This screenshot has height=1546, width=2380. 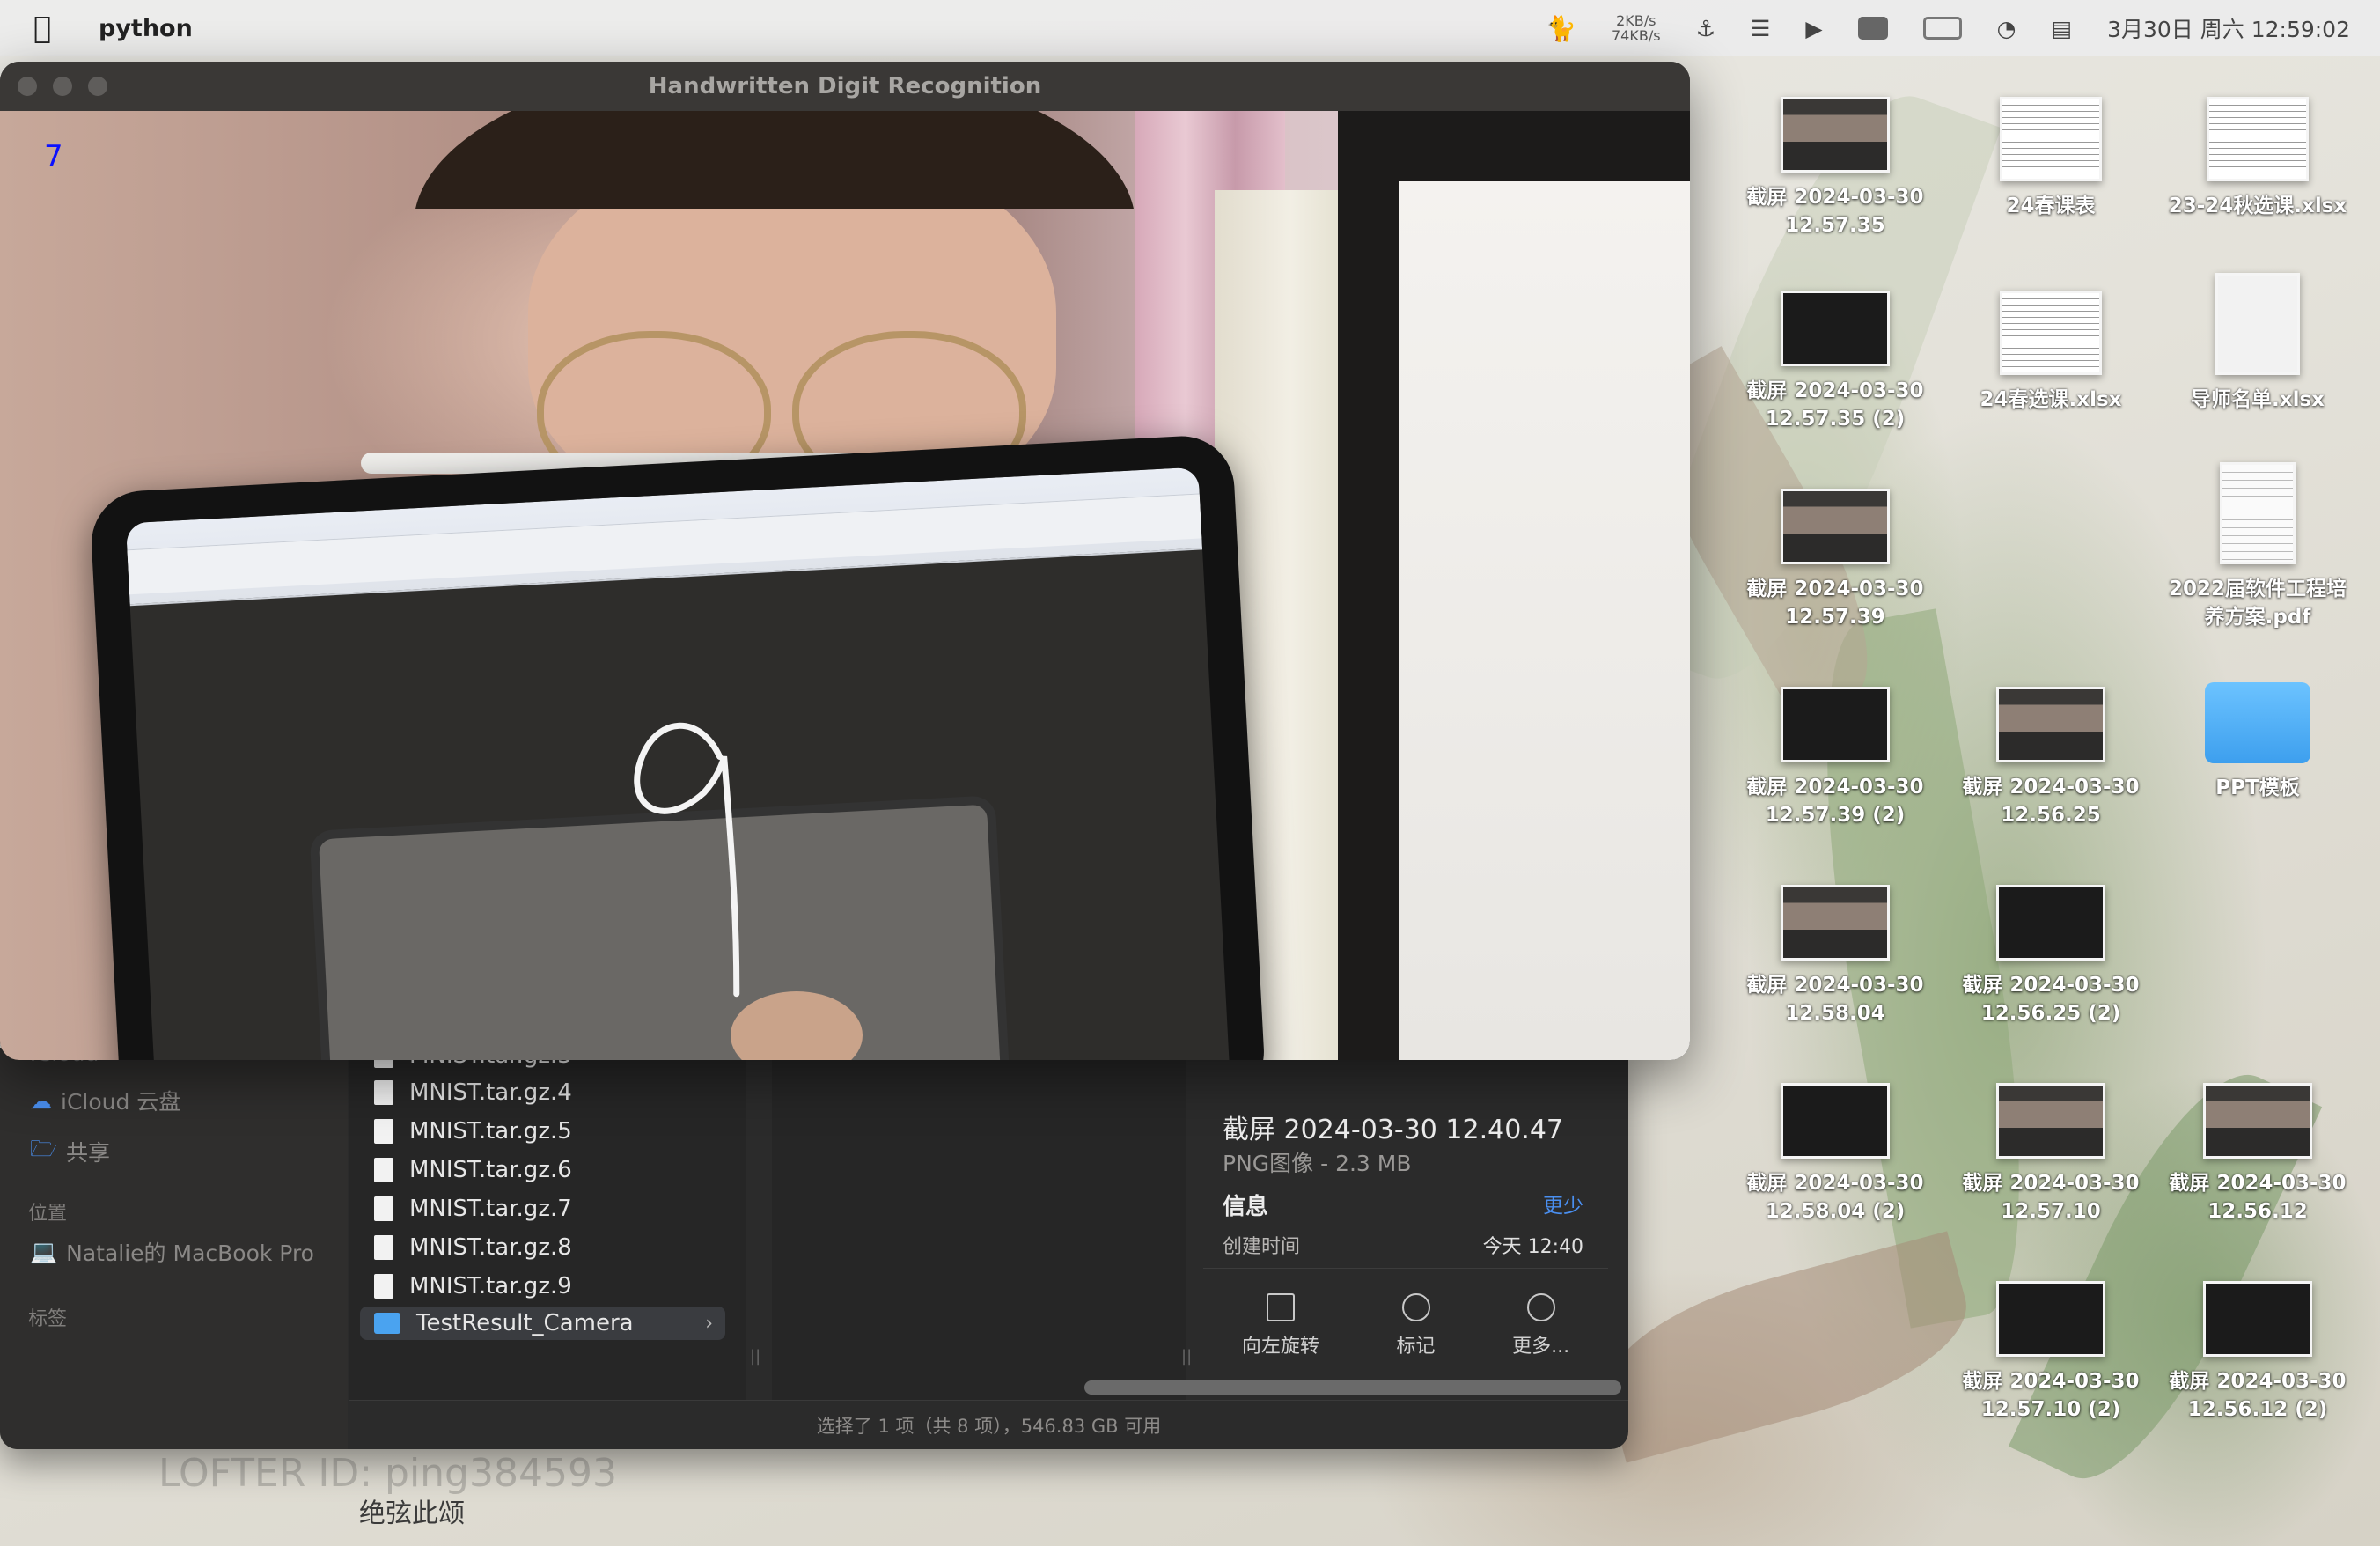 What do you see at coordinates (2258, 399) in the screenshot?
I see `desktop-icon-label: 导师名单.xlsx` at bounding box center [2258, 399].